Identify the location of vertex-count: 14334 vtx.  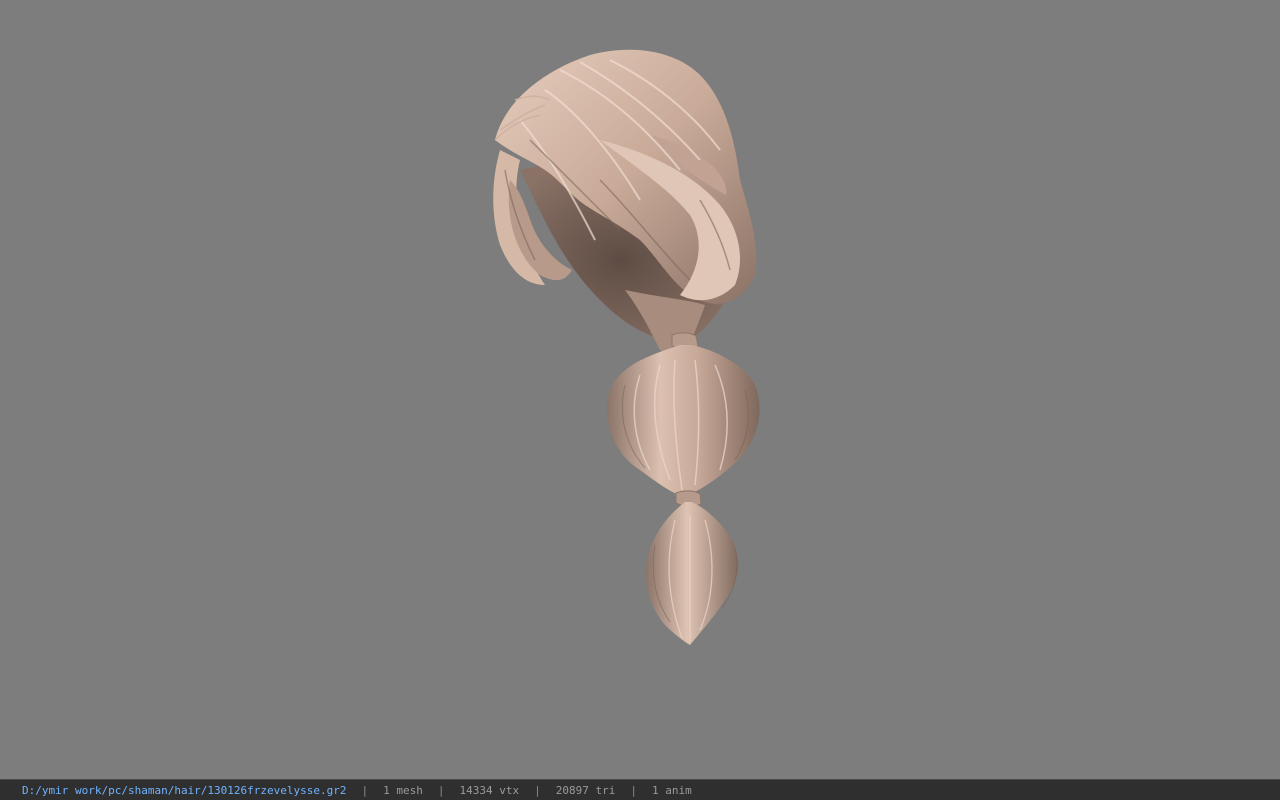
(489, 790).